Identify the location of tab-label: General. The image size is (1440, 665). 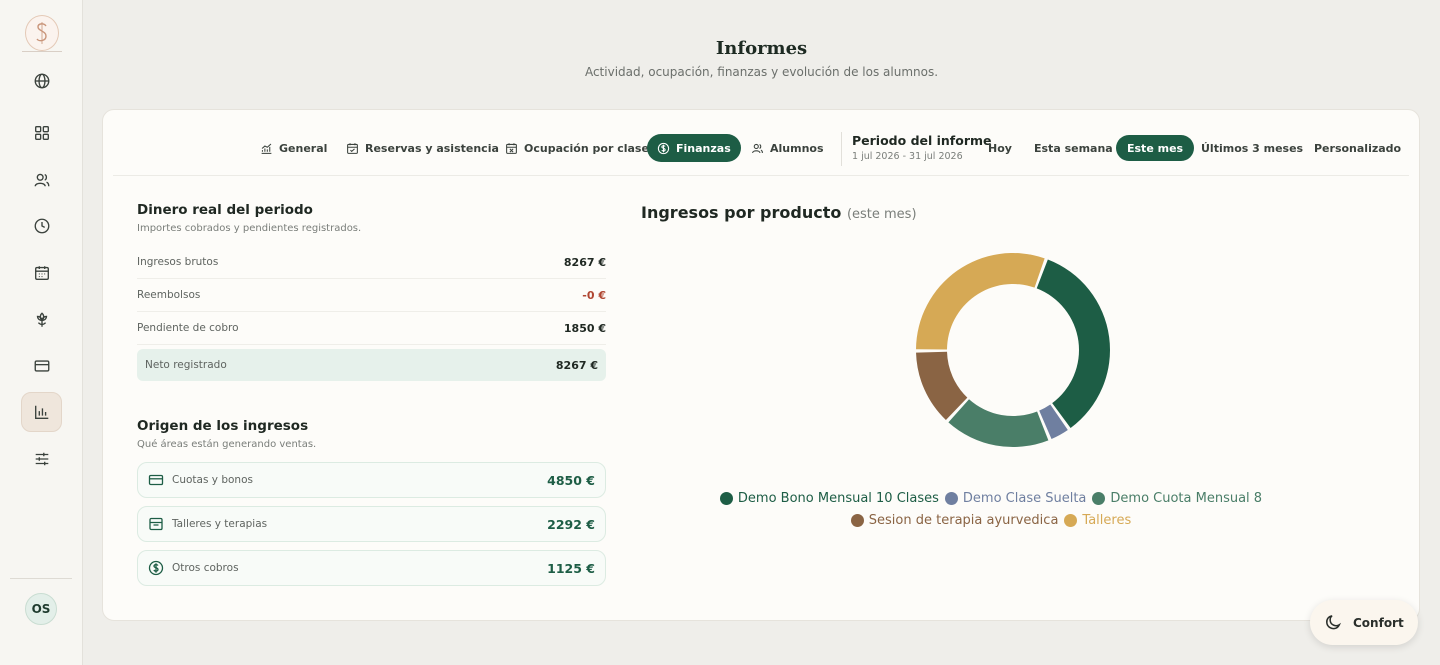
(303, 148).